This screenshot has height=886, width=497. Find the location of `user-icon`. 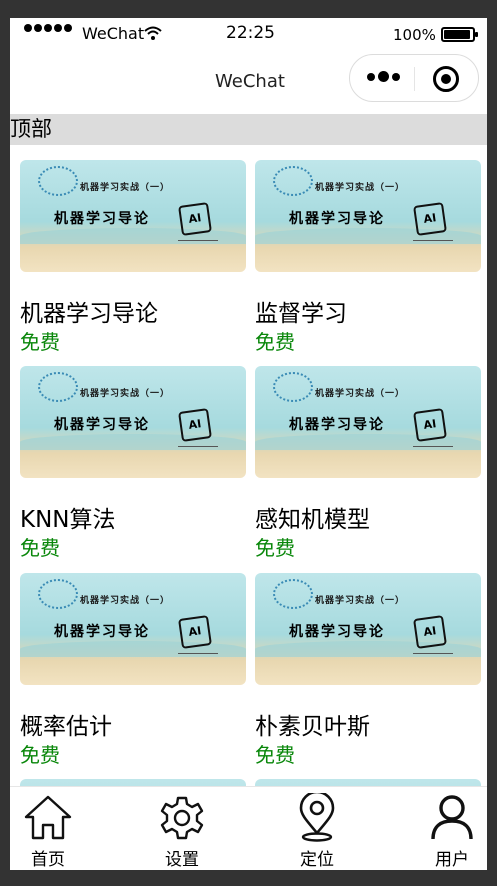

user-icon is located at coordinates (452, 817).